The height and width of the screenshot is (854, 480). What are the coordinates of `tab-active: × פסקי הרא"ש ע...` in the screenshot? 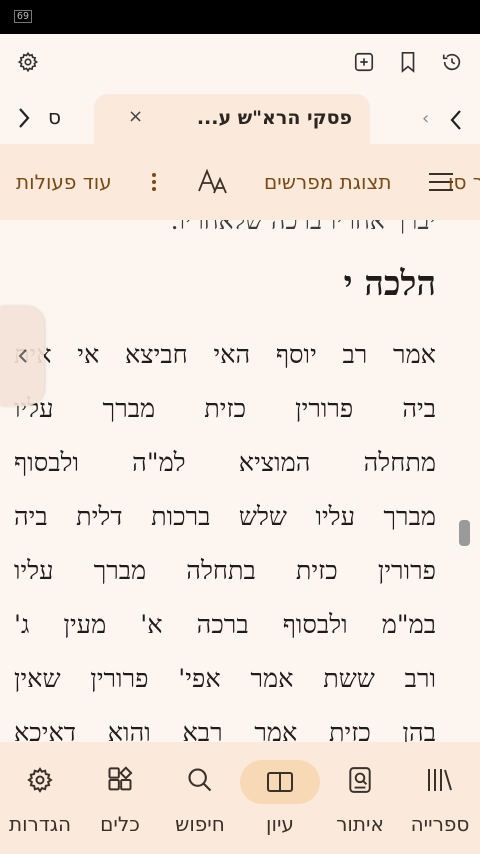 It's located at (232, 119).